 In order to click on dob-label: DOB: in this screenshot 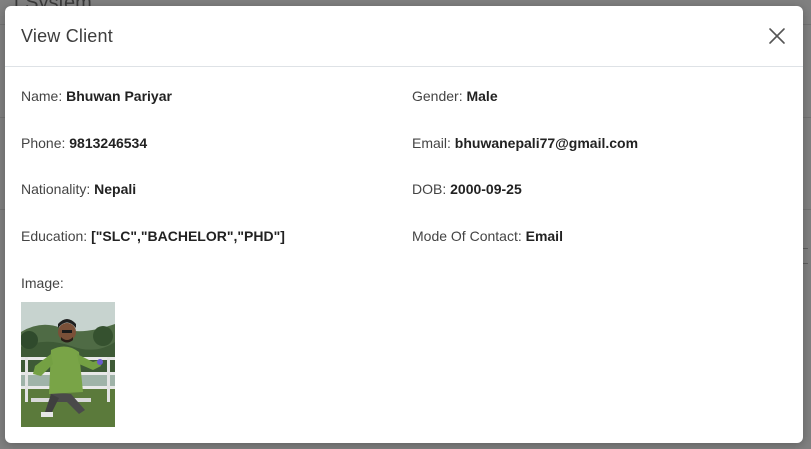, I will do `click(429, 189)`.